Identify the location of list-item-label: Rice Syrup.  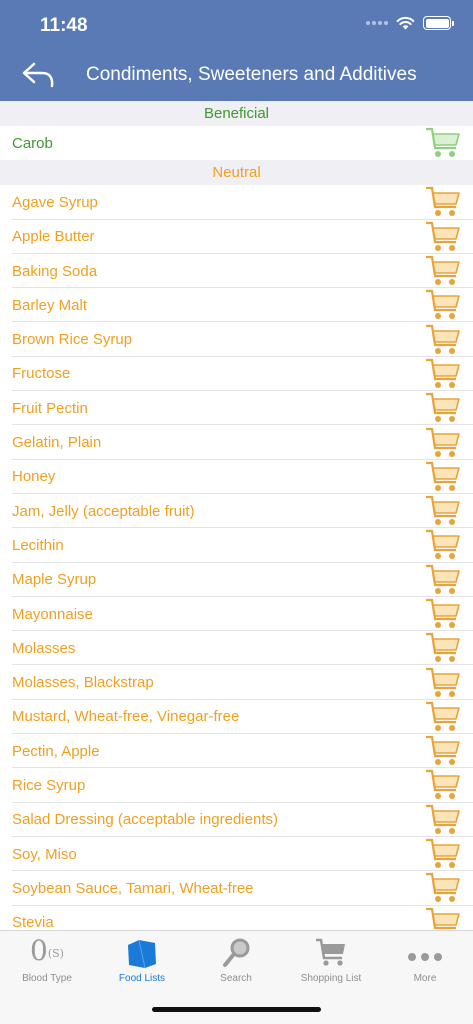
(49, 785).